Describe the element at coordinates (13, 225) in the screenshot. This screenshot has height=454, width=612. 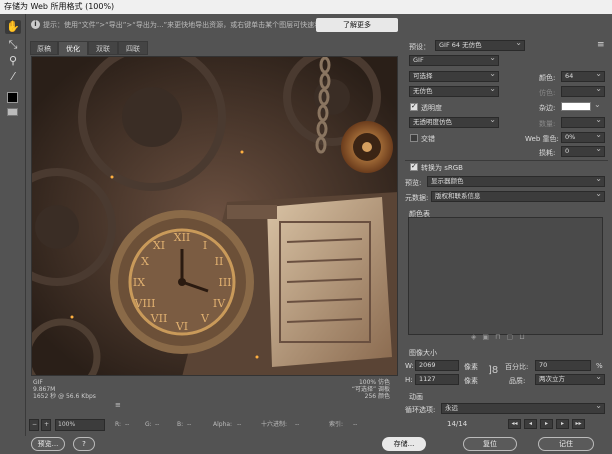
I see `tool-strip: ✋ ⤡ ⚲ ⁄` at that location.